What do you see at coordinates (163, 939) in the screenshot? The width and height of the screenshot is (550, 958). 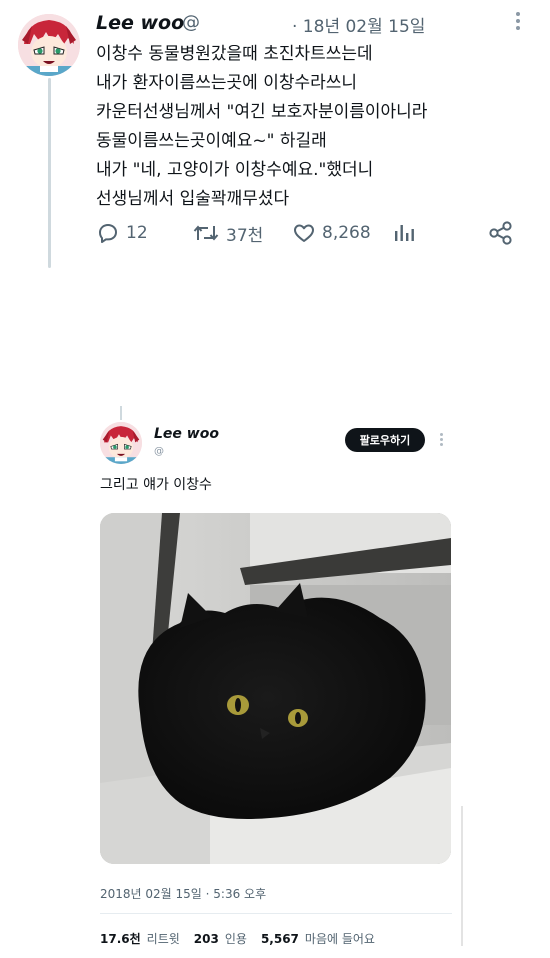 I see `retweets-label: 리트윗` at bounding box center [163, 939].